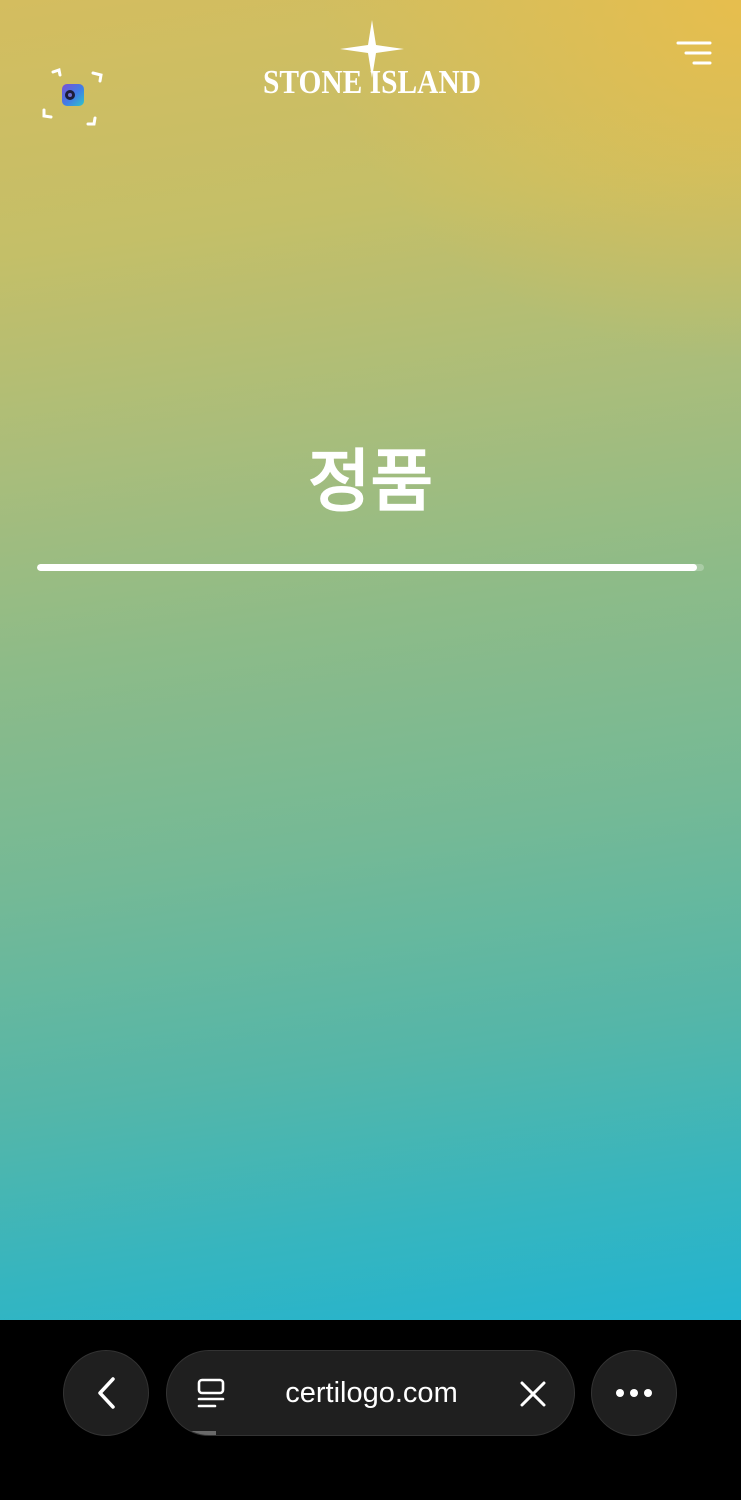 This screenshot has width=741, height=1500. I want to click on menu-button, so click(694, 54).